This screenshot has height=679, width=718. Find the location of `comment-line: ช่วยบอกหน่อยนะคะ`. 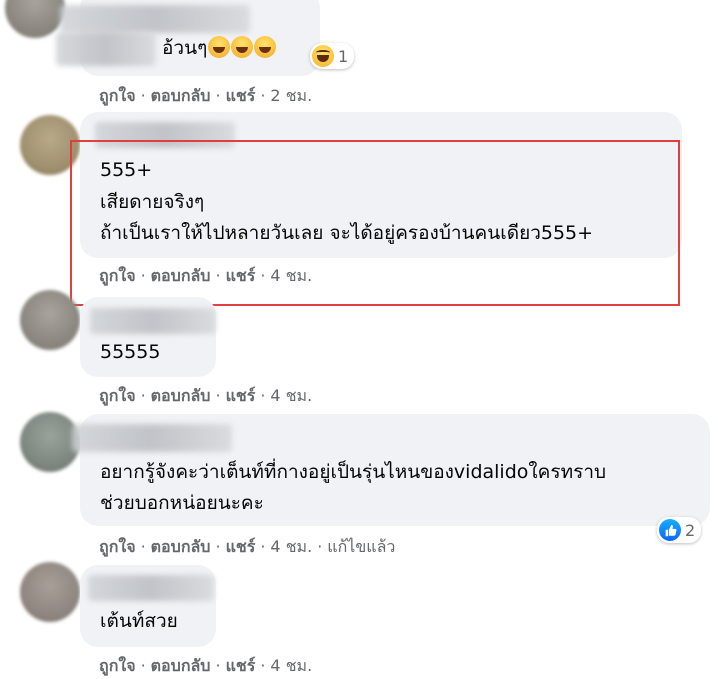

comment-line: ช่วยบอกหน่อยนะคะ is located at coordinates (182, 503).